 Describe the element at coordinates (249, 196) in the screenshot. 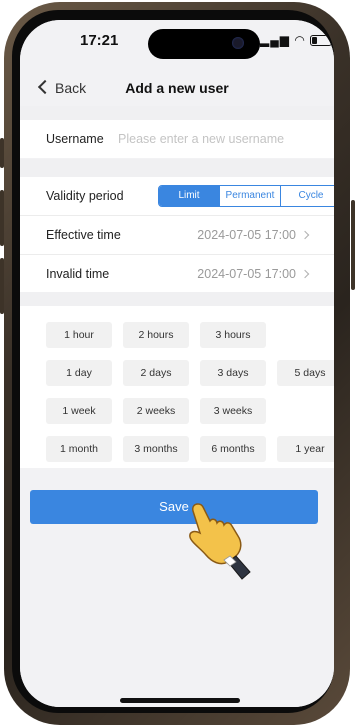

I see `segment-permanent: Permanent` at that location.